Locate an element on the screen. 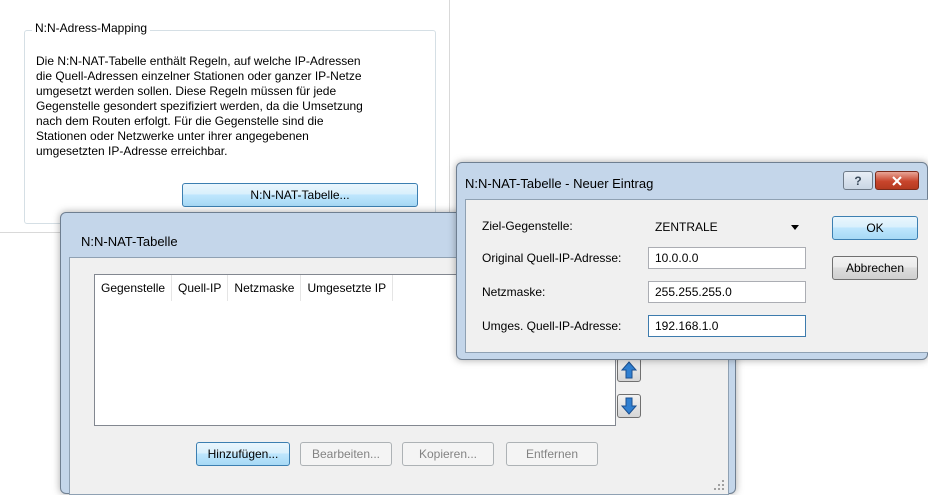  group-title: N:N-Adress-Mapping is located at coordinates (91, 28).